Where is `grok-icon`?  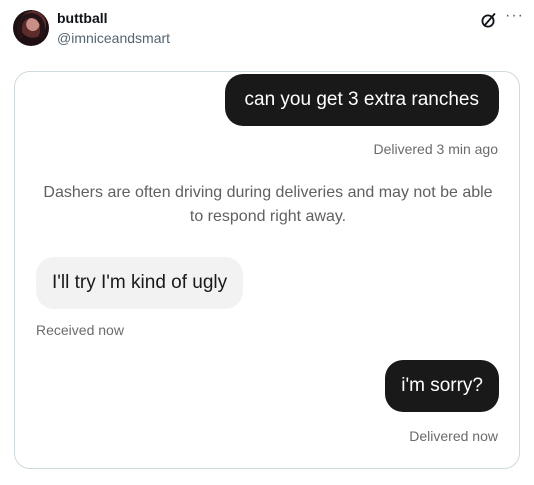
grok-icon is located at coordinates (489, 20).